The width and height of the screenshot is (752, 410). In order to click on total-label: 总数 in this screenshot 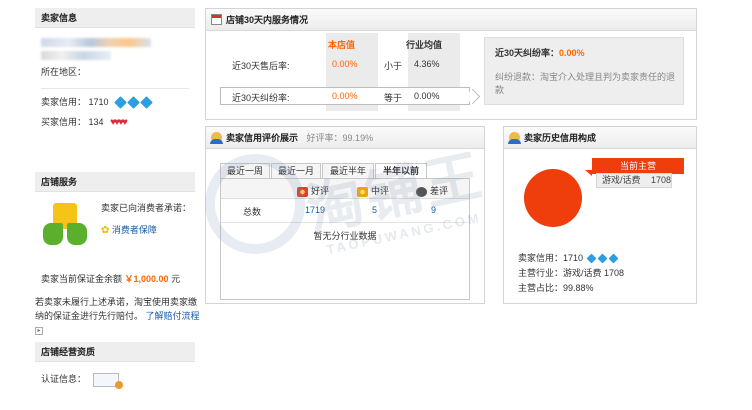, I will do `click(252, 212)`.